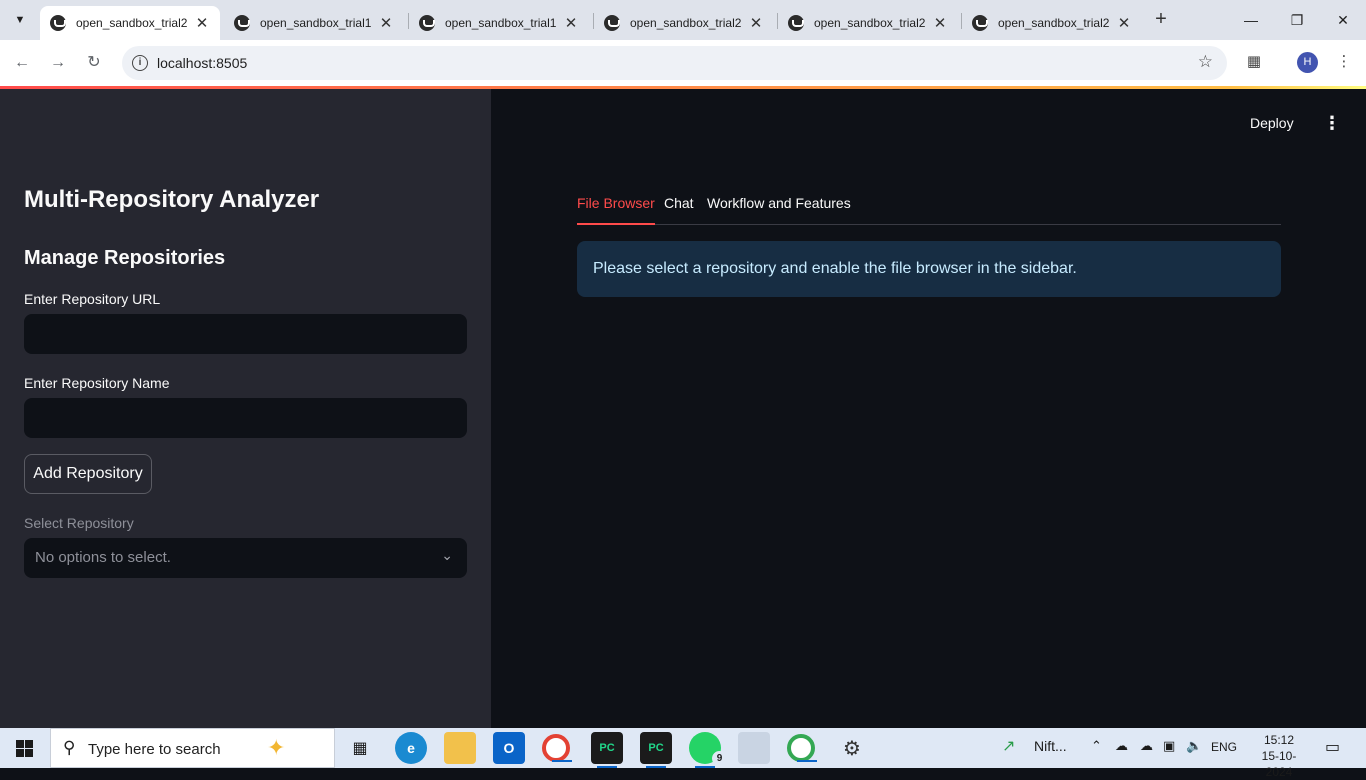 The height and width of the screenshot is (780, 1366). What do you see at coordinates (1272, 123) in the screenshot?
I see `deploy-button: Deploy` at bounding box center [1272, 123].